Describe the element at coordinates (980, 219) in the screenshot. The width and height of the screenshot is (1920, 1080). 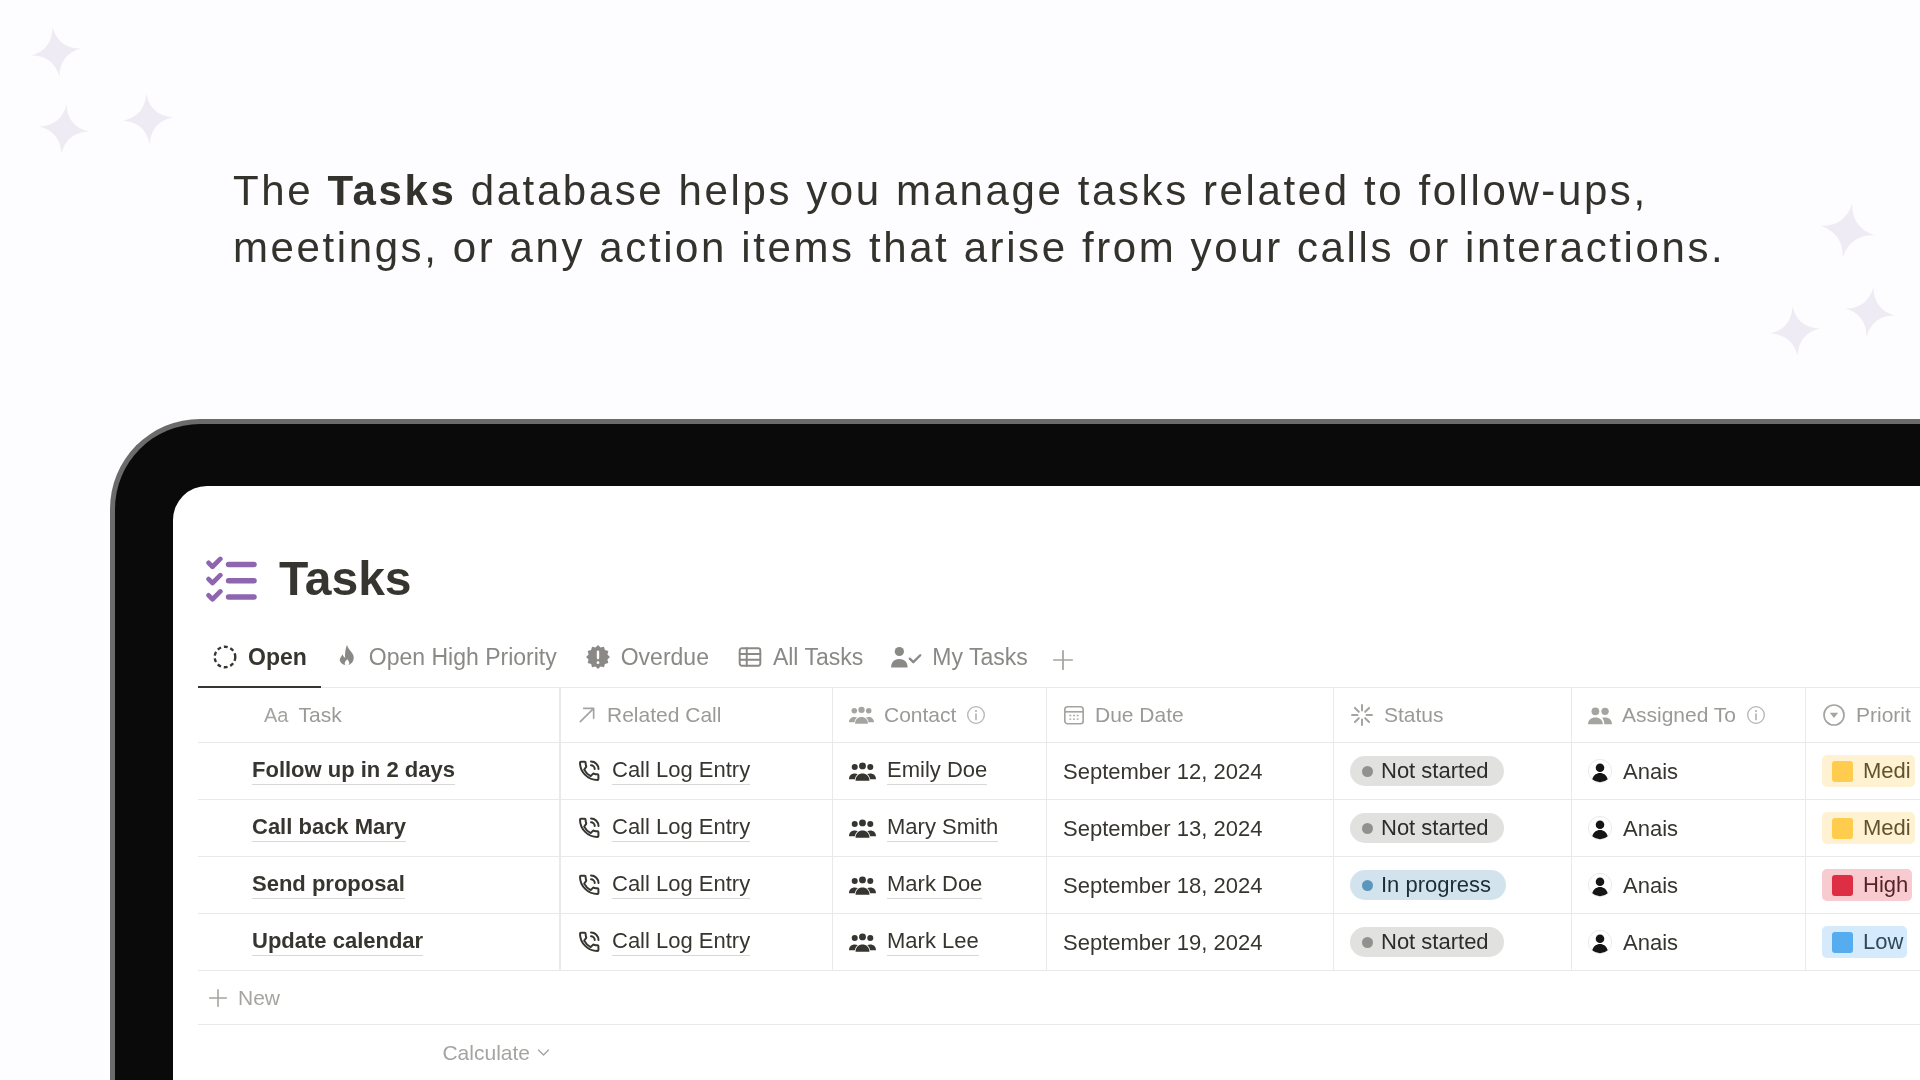
I see `intro-paragraph: The Tasks database helps you manage tasks related to follow-ups, meetings, or any action items that arise from your calls or interactions.` at that location.